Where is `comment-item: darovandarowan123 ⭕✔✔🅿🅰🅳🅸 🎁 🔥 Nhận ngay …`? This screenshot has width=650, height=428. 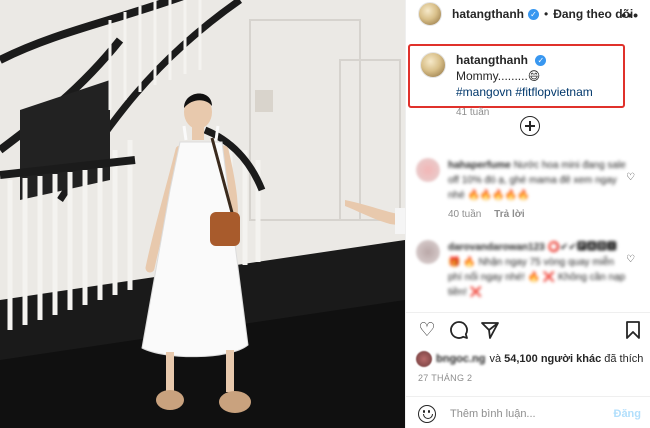
comment-item: darovandarowan123 ⭕✔✔🅿🅰🅳🅸 🎁 🔥 Nhận ngay … is located at coordinates (528, 270).